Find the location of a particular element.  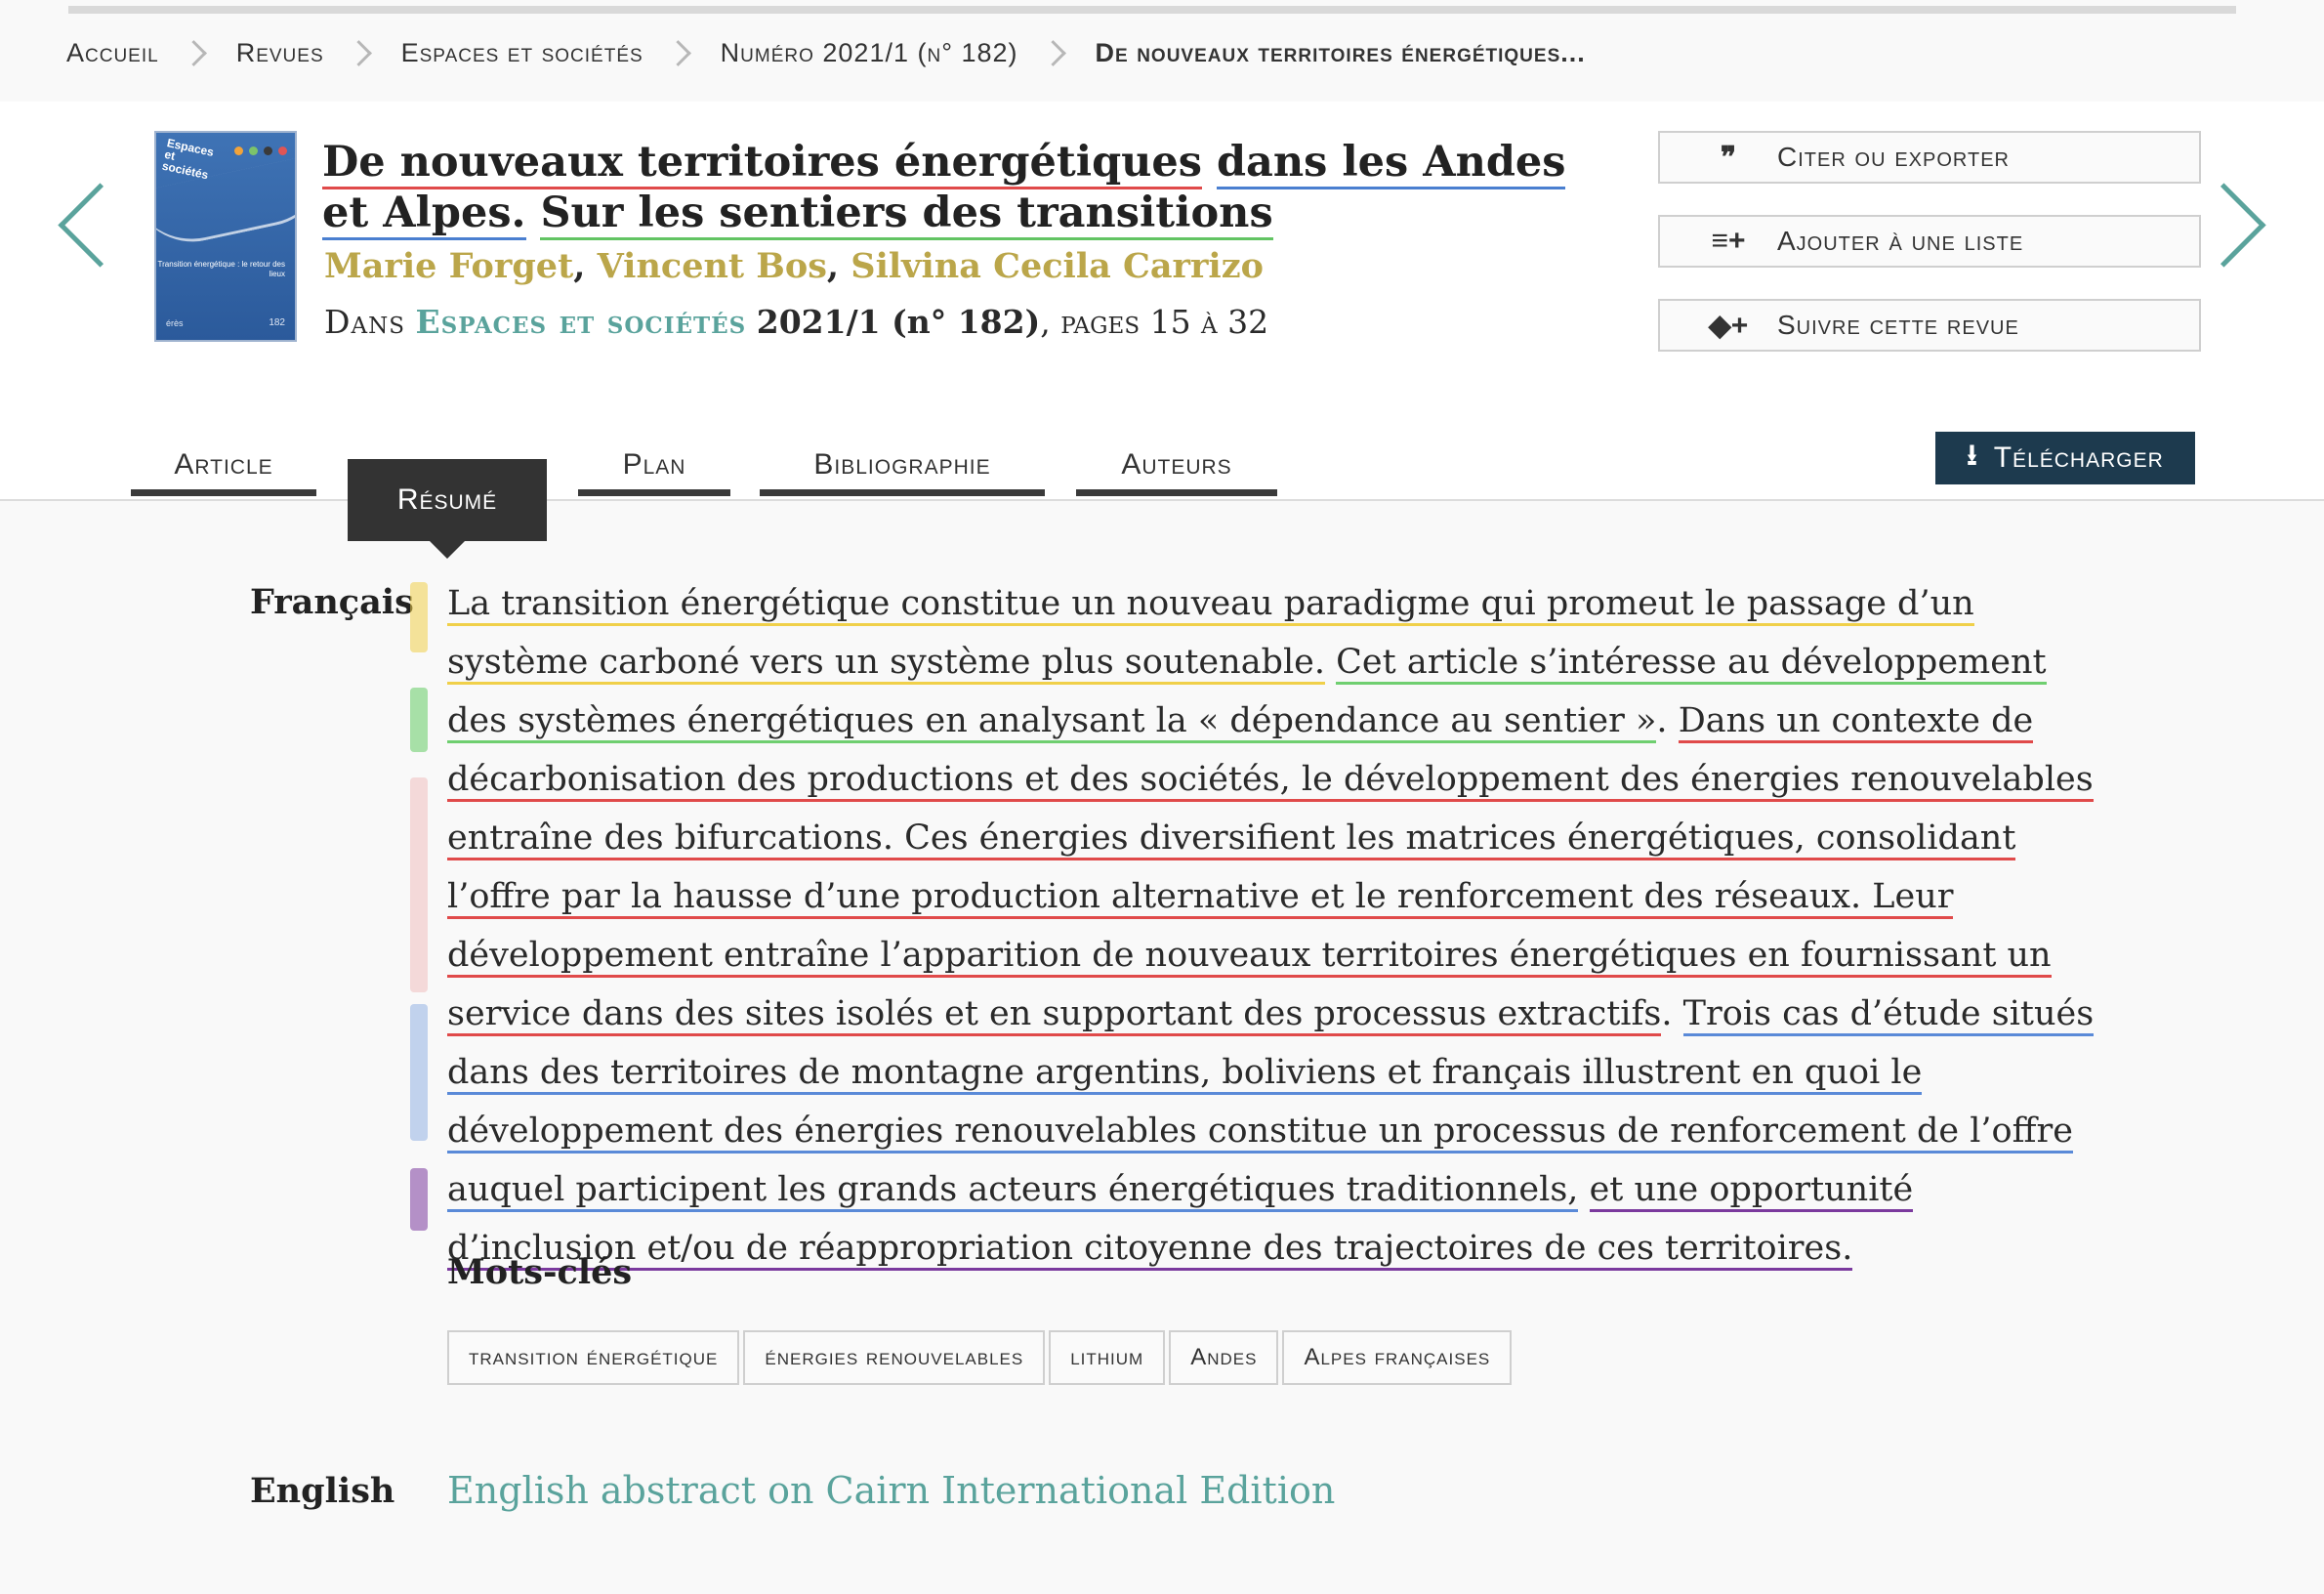

top-divider is located at coordinates (1152, 10).